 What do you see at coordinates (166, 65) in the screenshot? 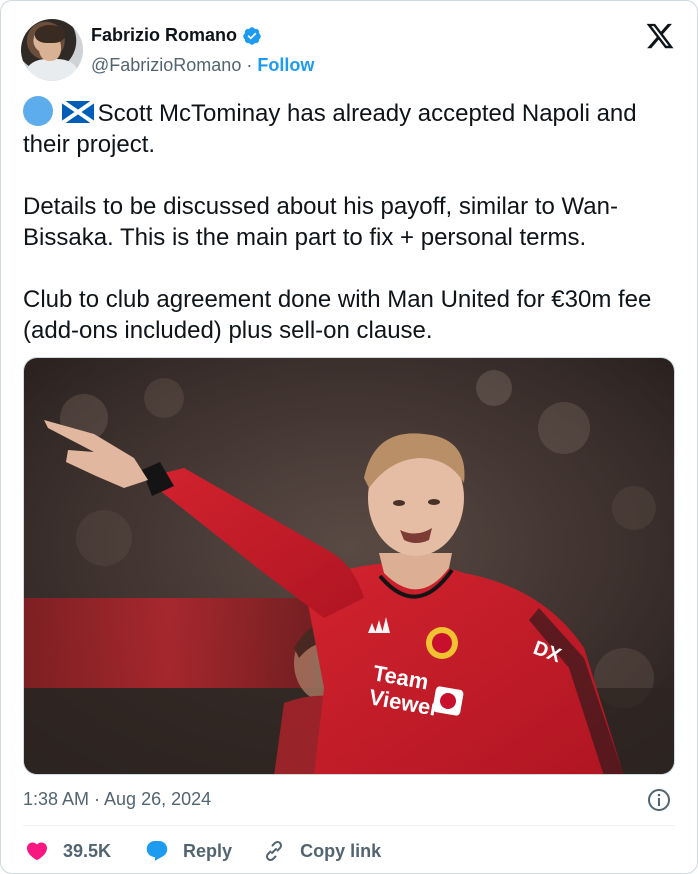
I see `author-handle: @FabrizioRomano` at bounding box center [166, 65].